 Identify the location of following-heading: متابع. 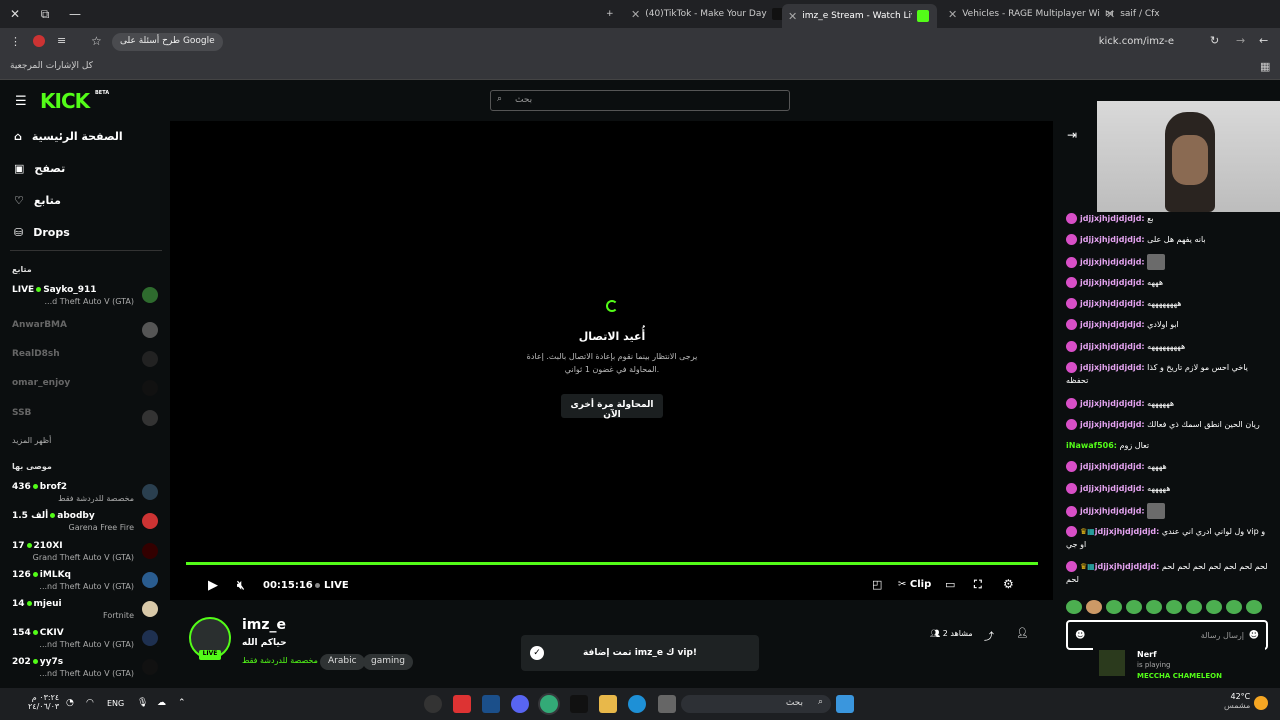
(22, 269).